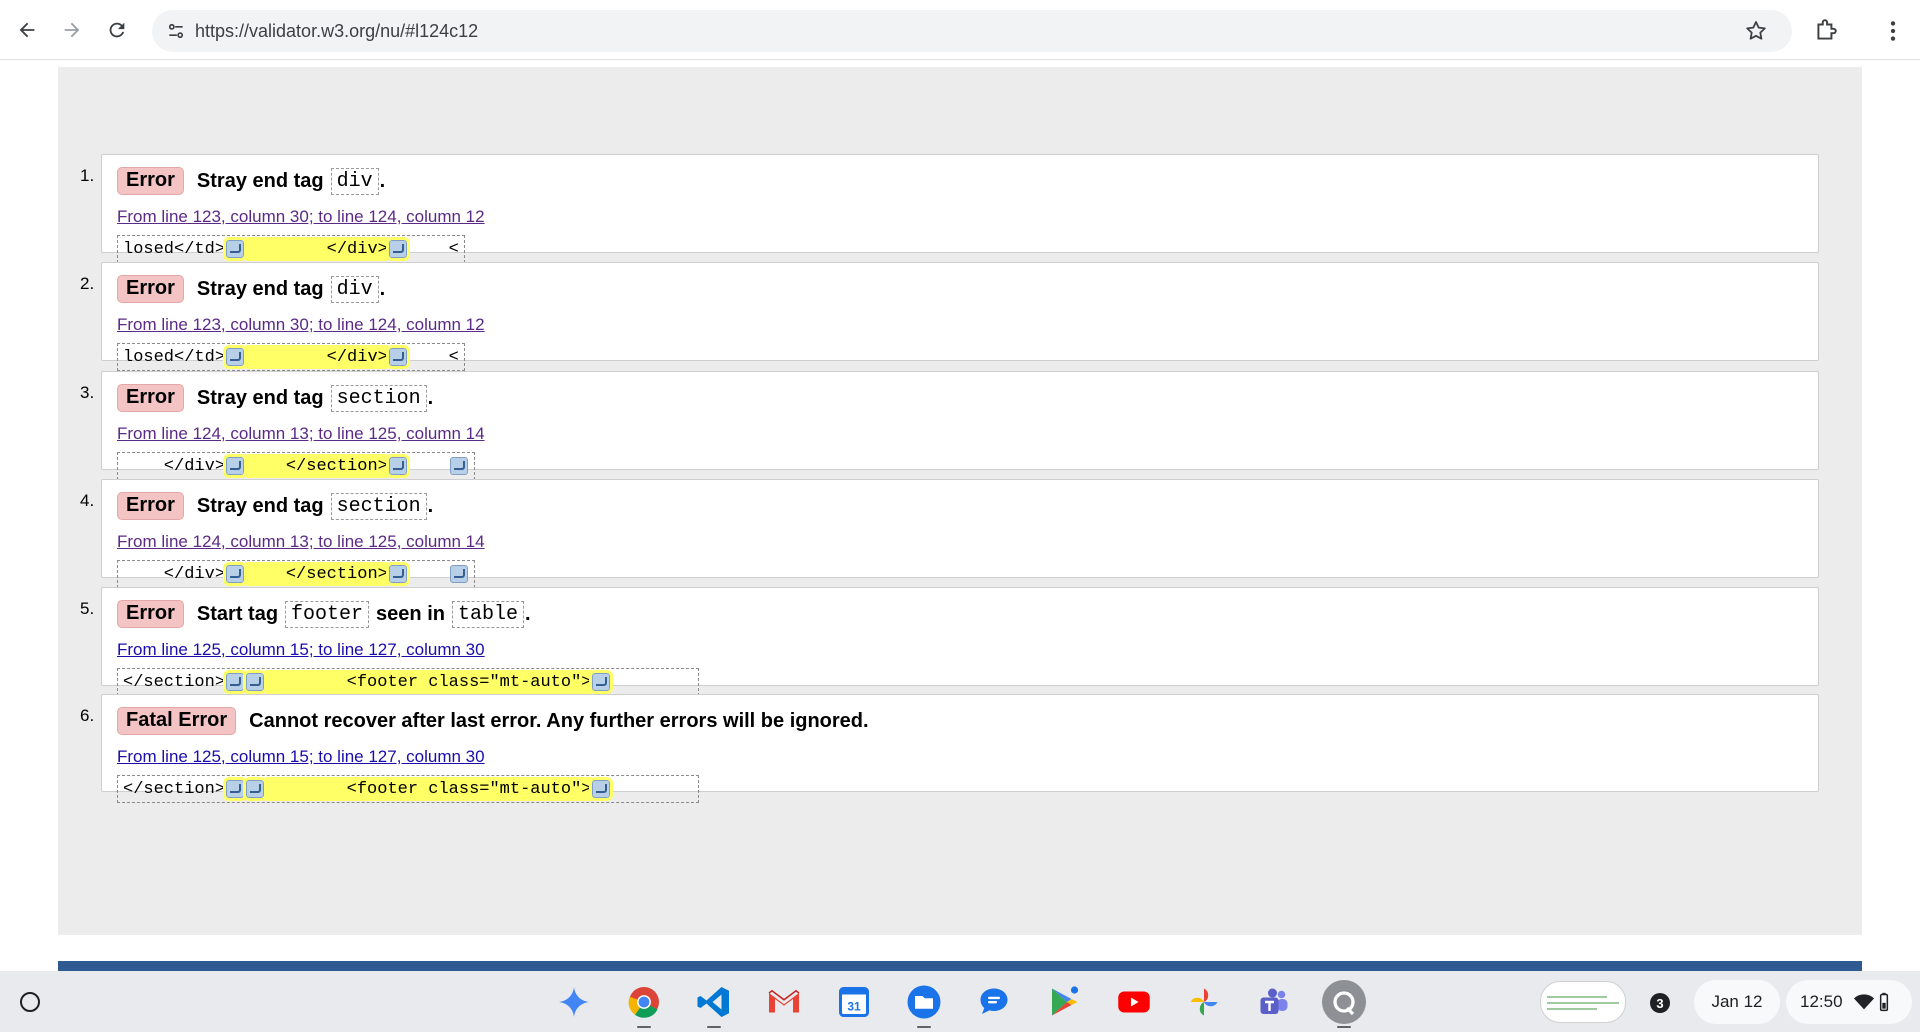 The width and height of the screenshot is (1920, 1032). What do you see at coordinates (237, 613) in the screenshot?
I see `message-text: Start tag` at bounding box center [237, 613].